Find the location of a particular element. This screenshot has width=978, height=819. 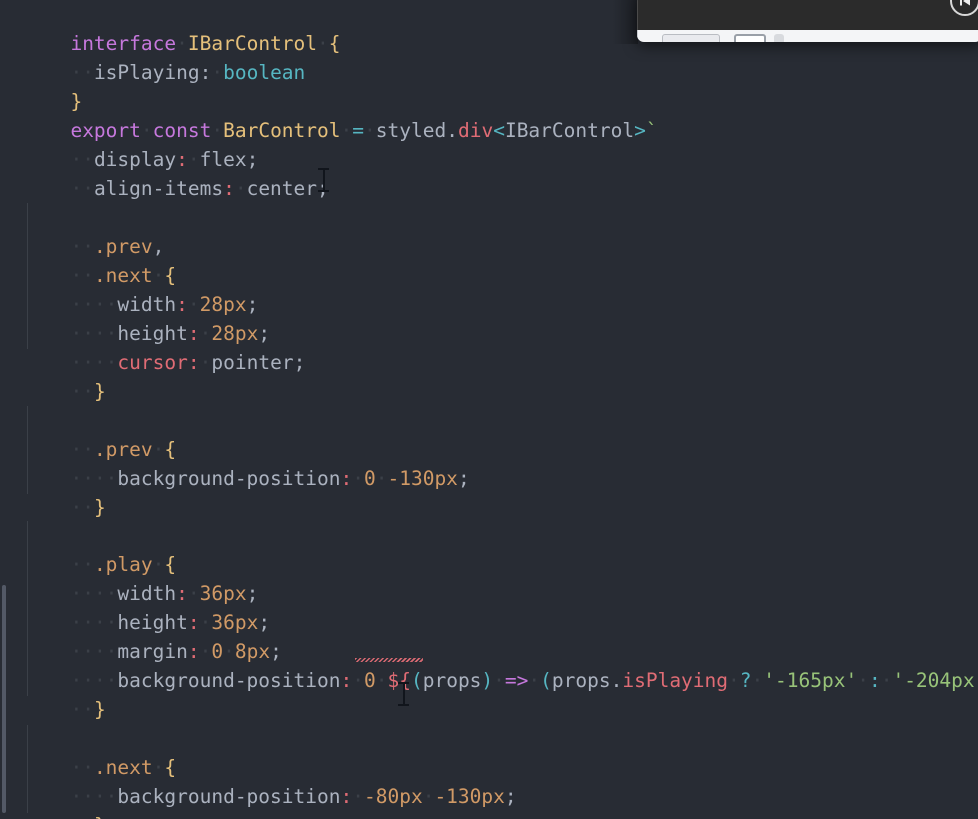

token-property: isPlaying is located at coordinates (146, 72).